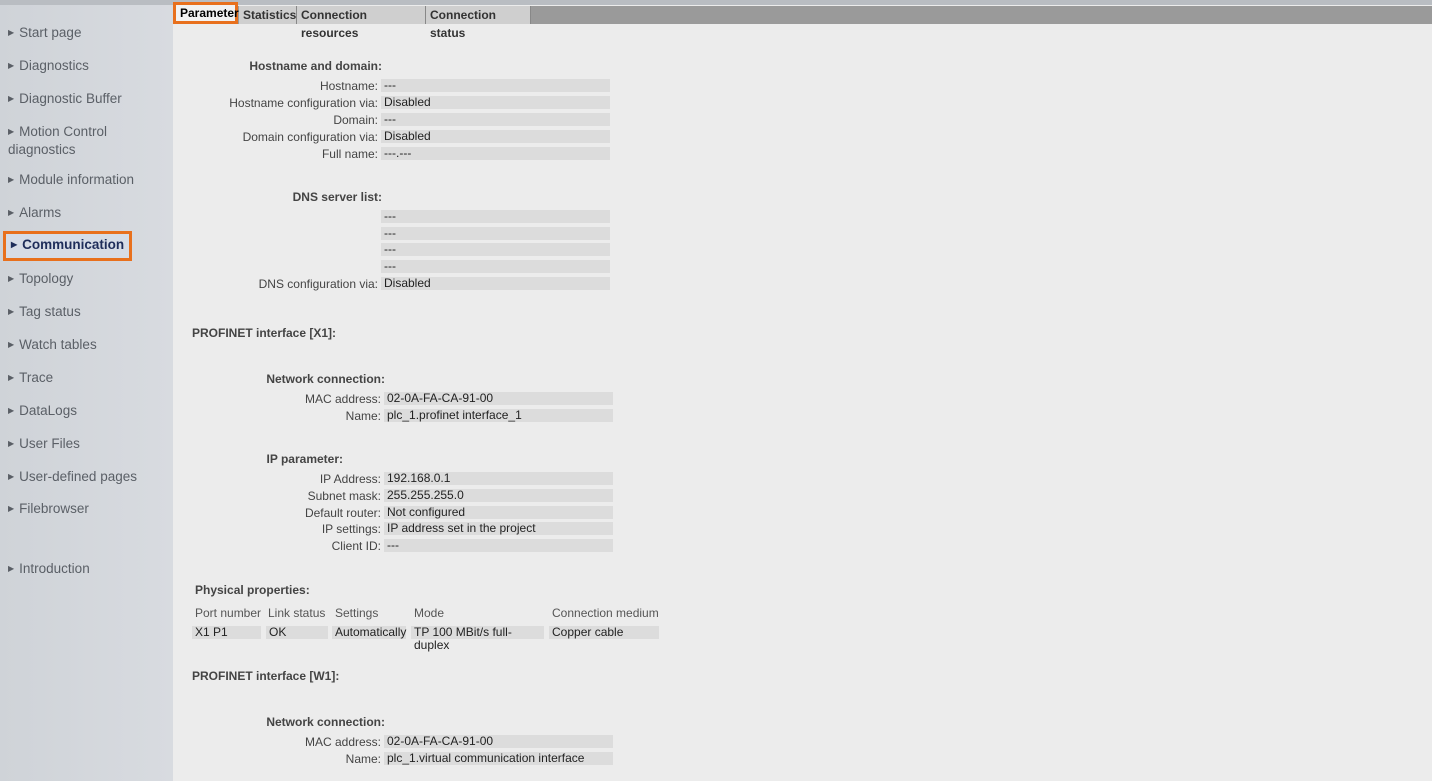 This screenshot has height=781, width=1432. Describe the element at coordinates (88, 34) in the screenshot. I see `sidebar-item-start-page: ▶ Start page` at that location.